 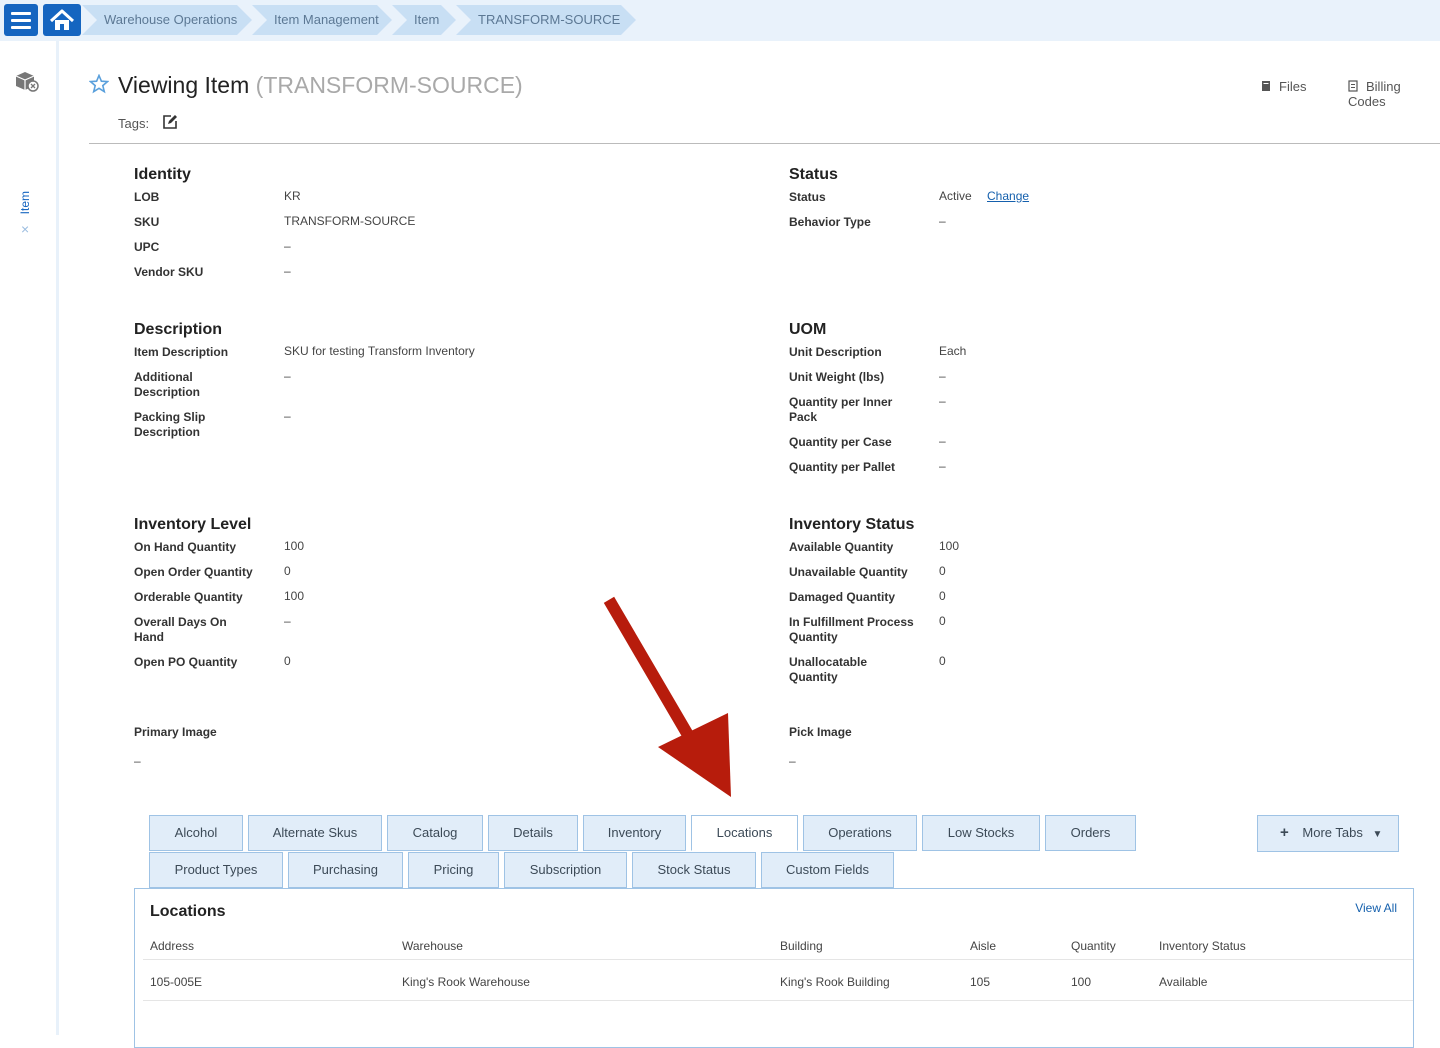 I want to click on on-hand-quantity-label: On Hand Quantity, so click(x=185, y=547).